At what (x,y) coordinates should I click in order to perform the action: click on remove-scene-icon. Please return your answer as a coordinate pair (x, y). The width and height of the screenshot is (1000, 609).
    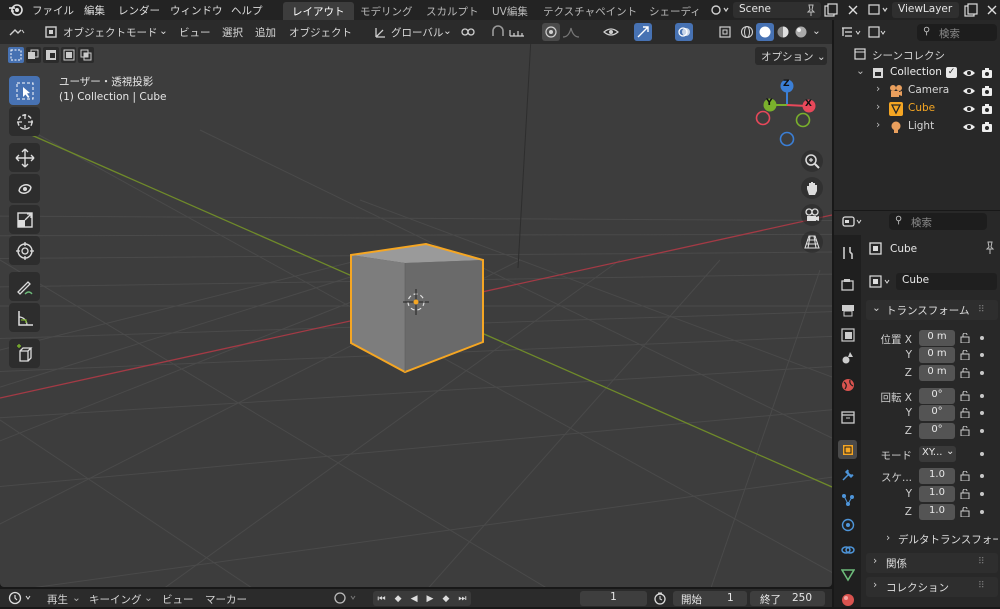
    Looking at the image, I should click on (853, 10).